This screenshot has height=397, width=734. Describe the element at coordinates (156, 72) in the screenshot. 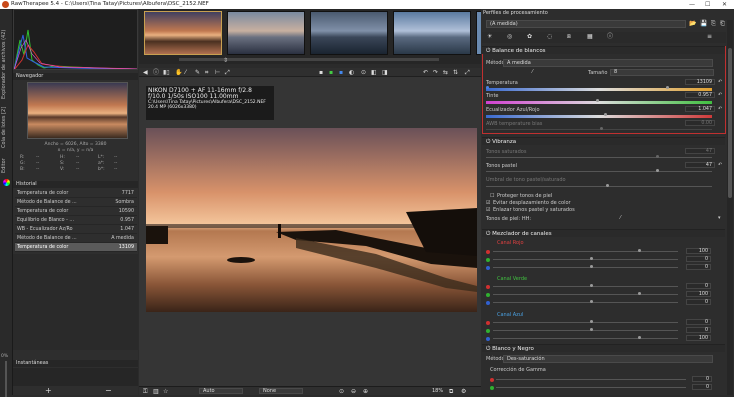

I see `info-icon: ⓘ` at that location.